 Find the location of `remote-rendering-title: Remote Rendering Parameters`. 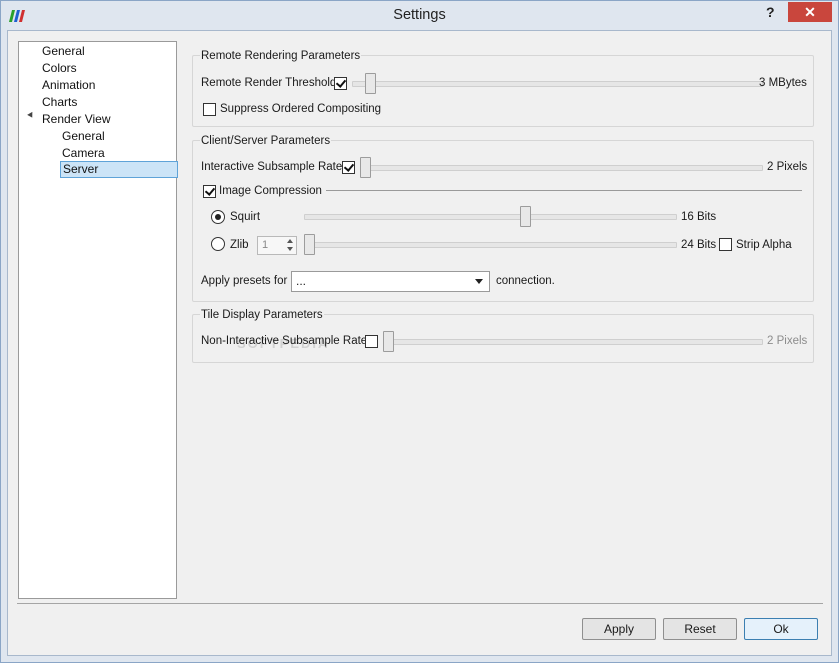

remote-rendering-title: Remote Rendering Parameters is located at coordinates (281, 56).